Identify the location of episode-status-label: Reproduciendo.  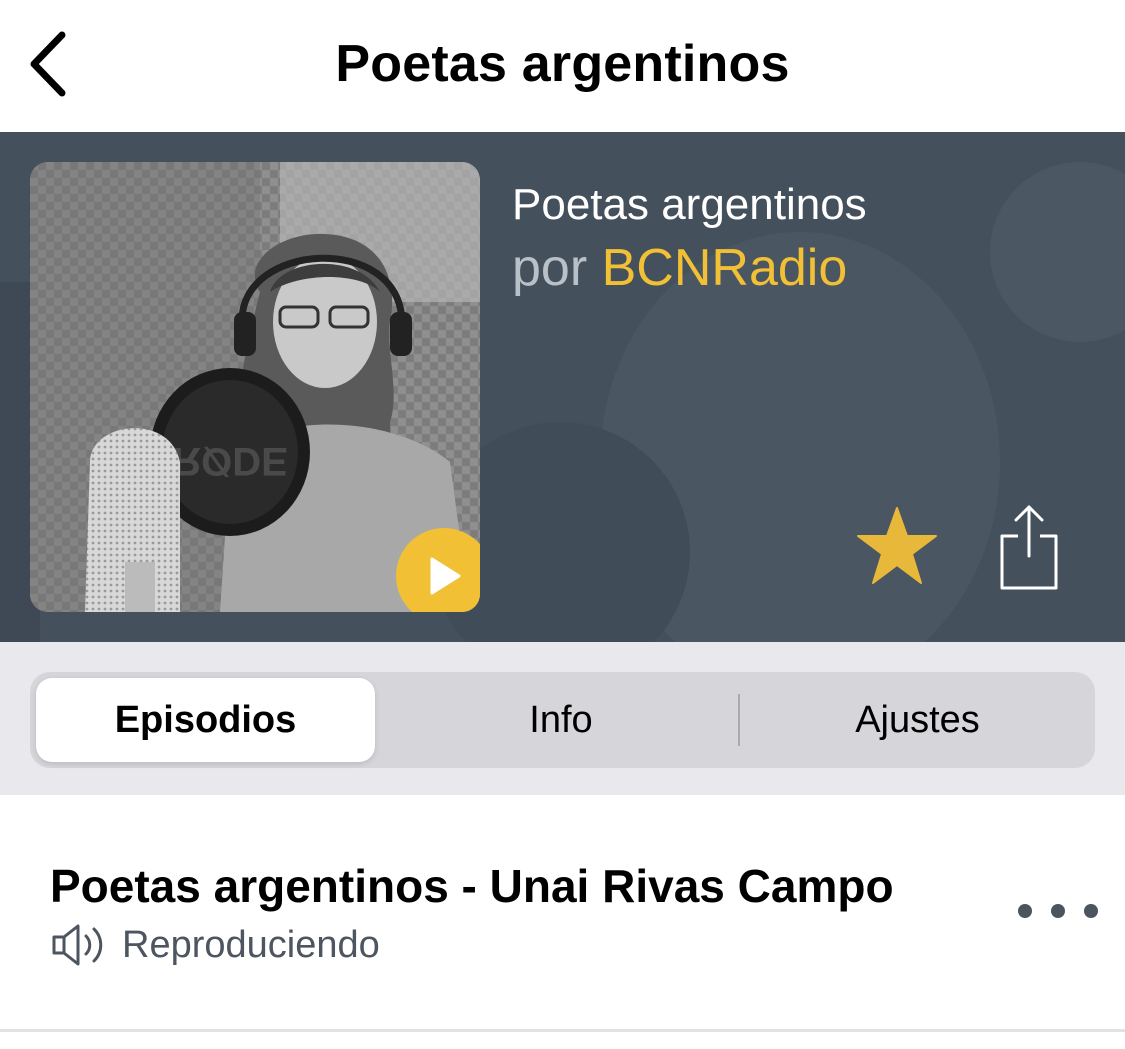
(251, 944).